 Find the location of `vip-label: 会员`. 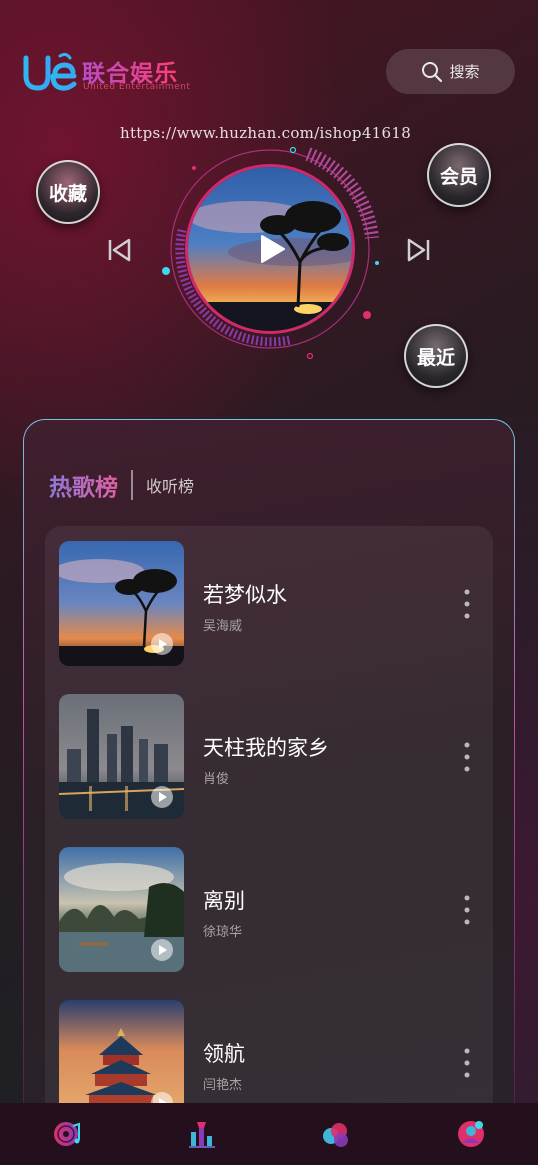

vip-label: 会员 is located at coordinates (458, 176).